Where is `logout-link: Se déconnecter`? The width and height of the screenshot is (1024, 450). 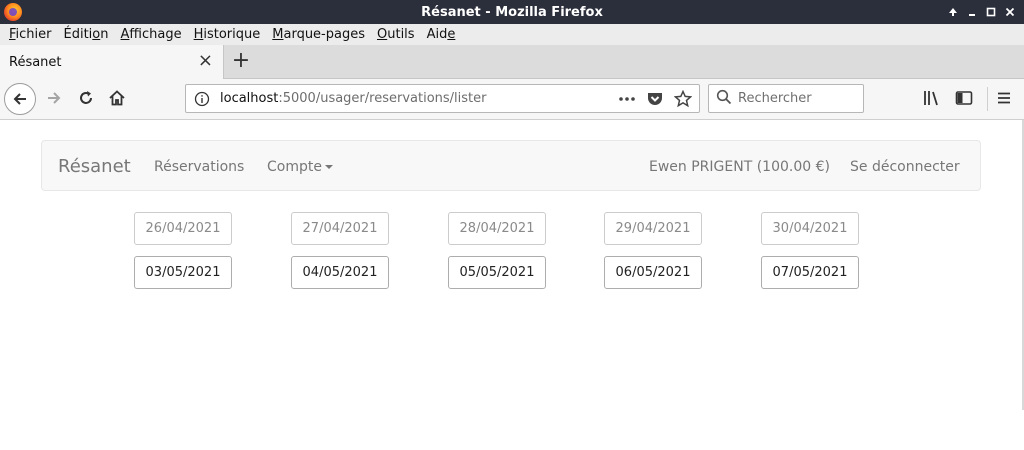 logout-link: Se déconnecter is located at coordinates (905, 167).